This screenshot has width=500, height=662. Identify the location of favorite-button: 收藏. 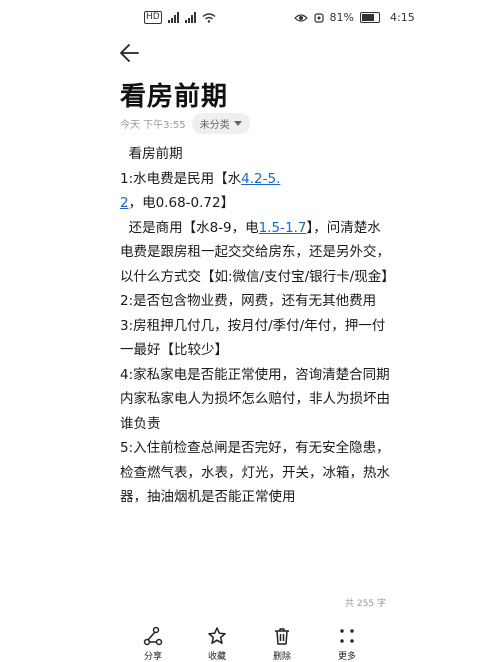
(217, 644).